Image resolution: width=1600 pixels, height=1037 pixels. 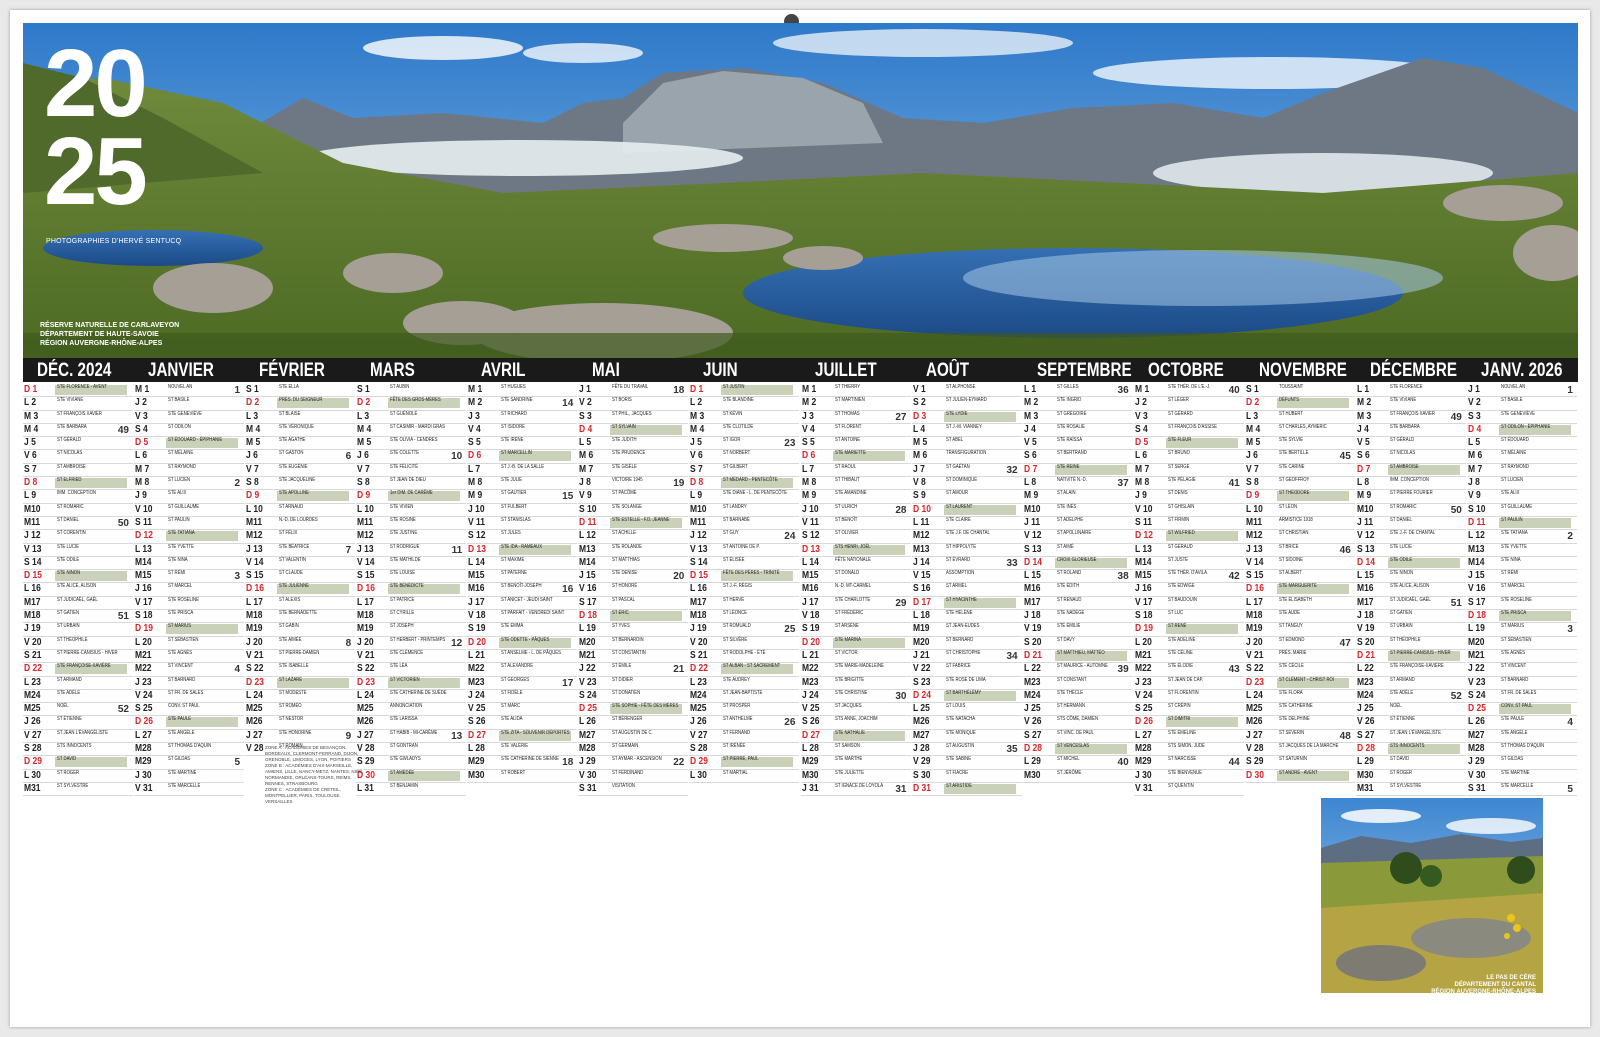 I want to click on day-row: J 8 VICTOIRE 1945 19, so click(x=633, y=484).